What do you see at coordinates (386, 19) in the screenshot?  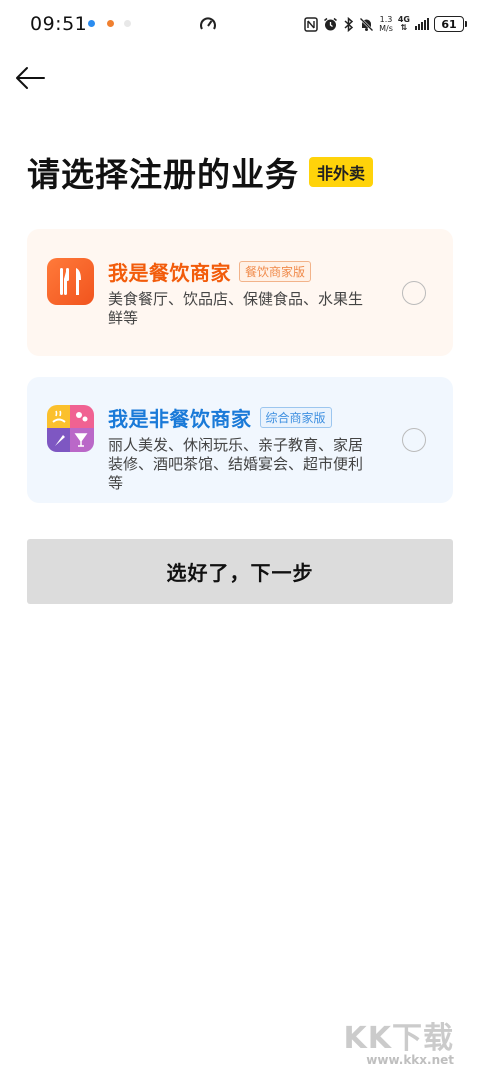 I see `network-speed-value: 1.3` at bounding box center [386, 19].